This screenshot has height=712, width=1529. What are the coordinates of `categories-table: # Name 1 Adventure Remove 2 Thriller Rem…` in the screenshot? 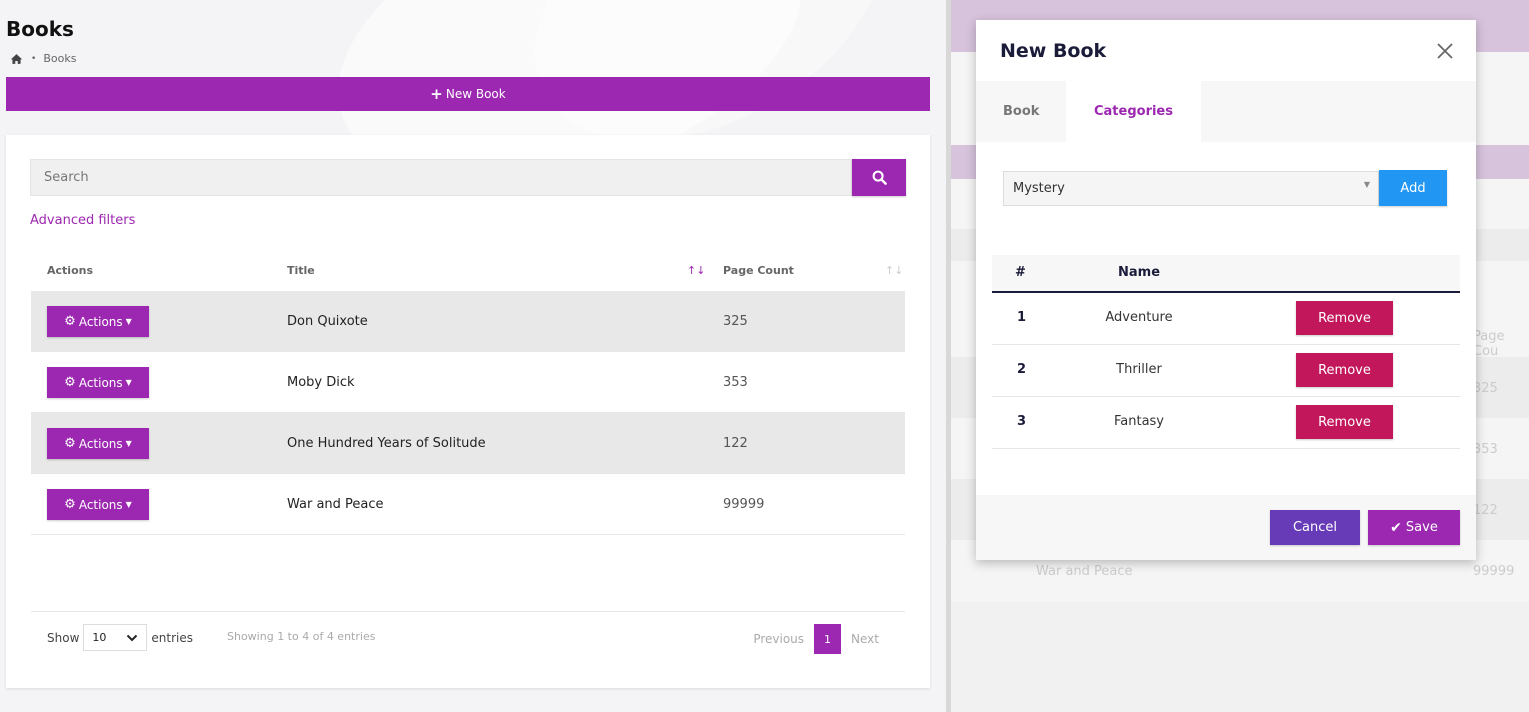 It's located at (1226, 352).